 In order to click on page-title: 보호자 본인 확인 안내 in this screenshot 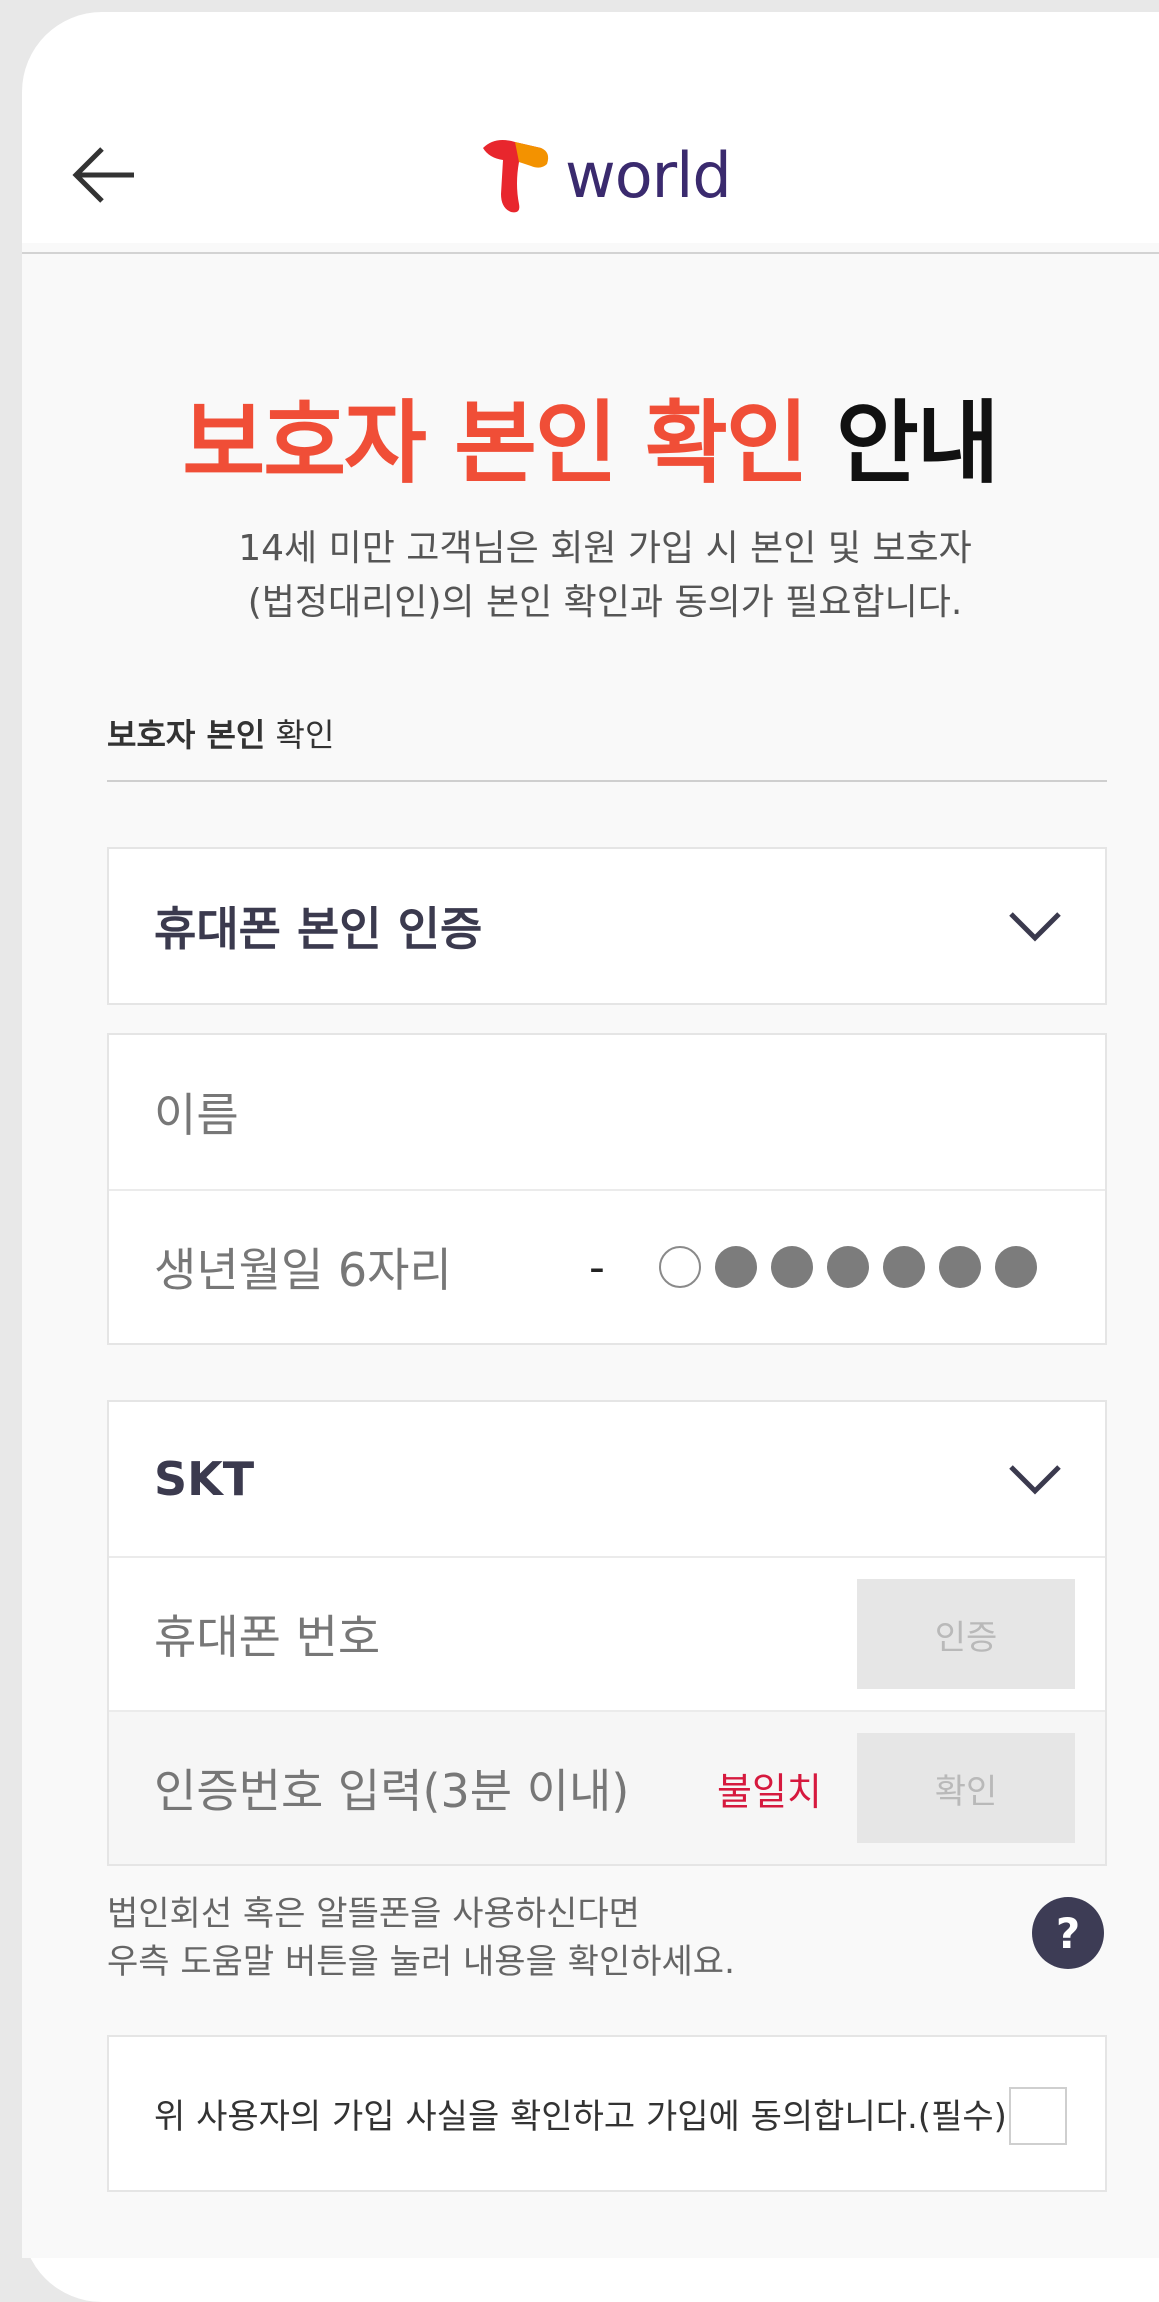, I will do `click(579, 435)`.